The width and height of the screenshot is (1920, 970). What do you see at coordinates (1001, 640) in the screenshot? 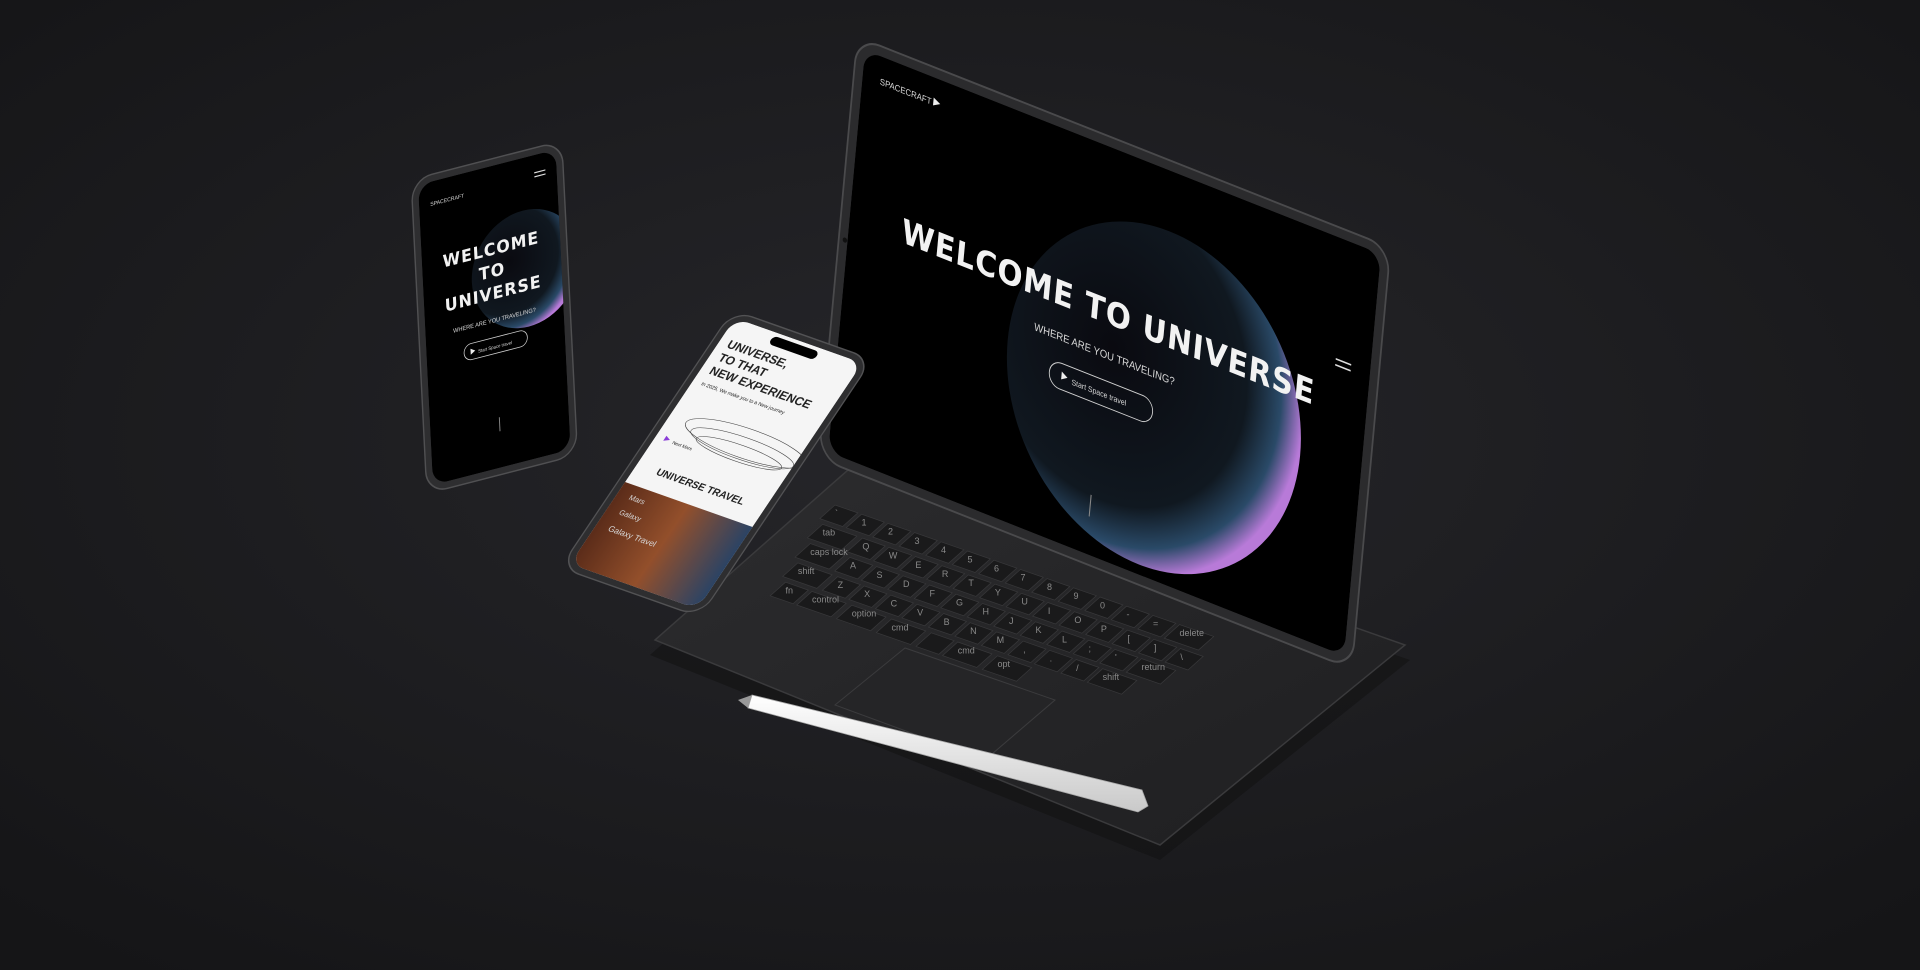
I see `keyboard-key-label: M` at bounding box center [1001, 640].